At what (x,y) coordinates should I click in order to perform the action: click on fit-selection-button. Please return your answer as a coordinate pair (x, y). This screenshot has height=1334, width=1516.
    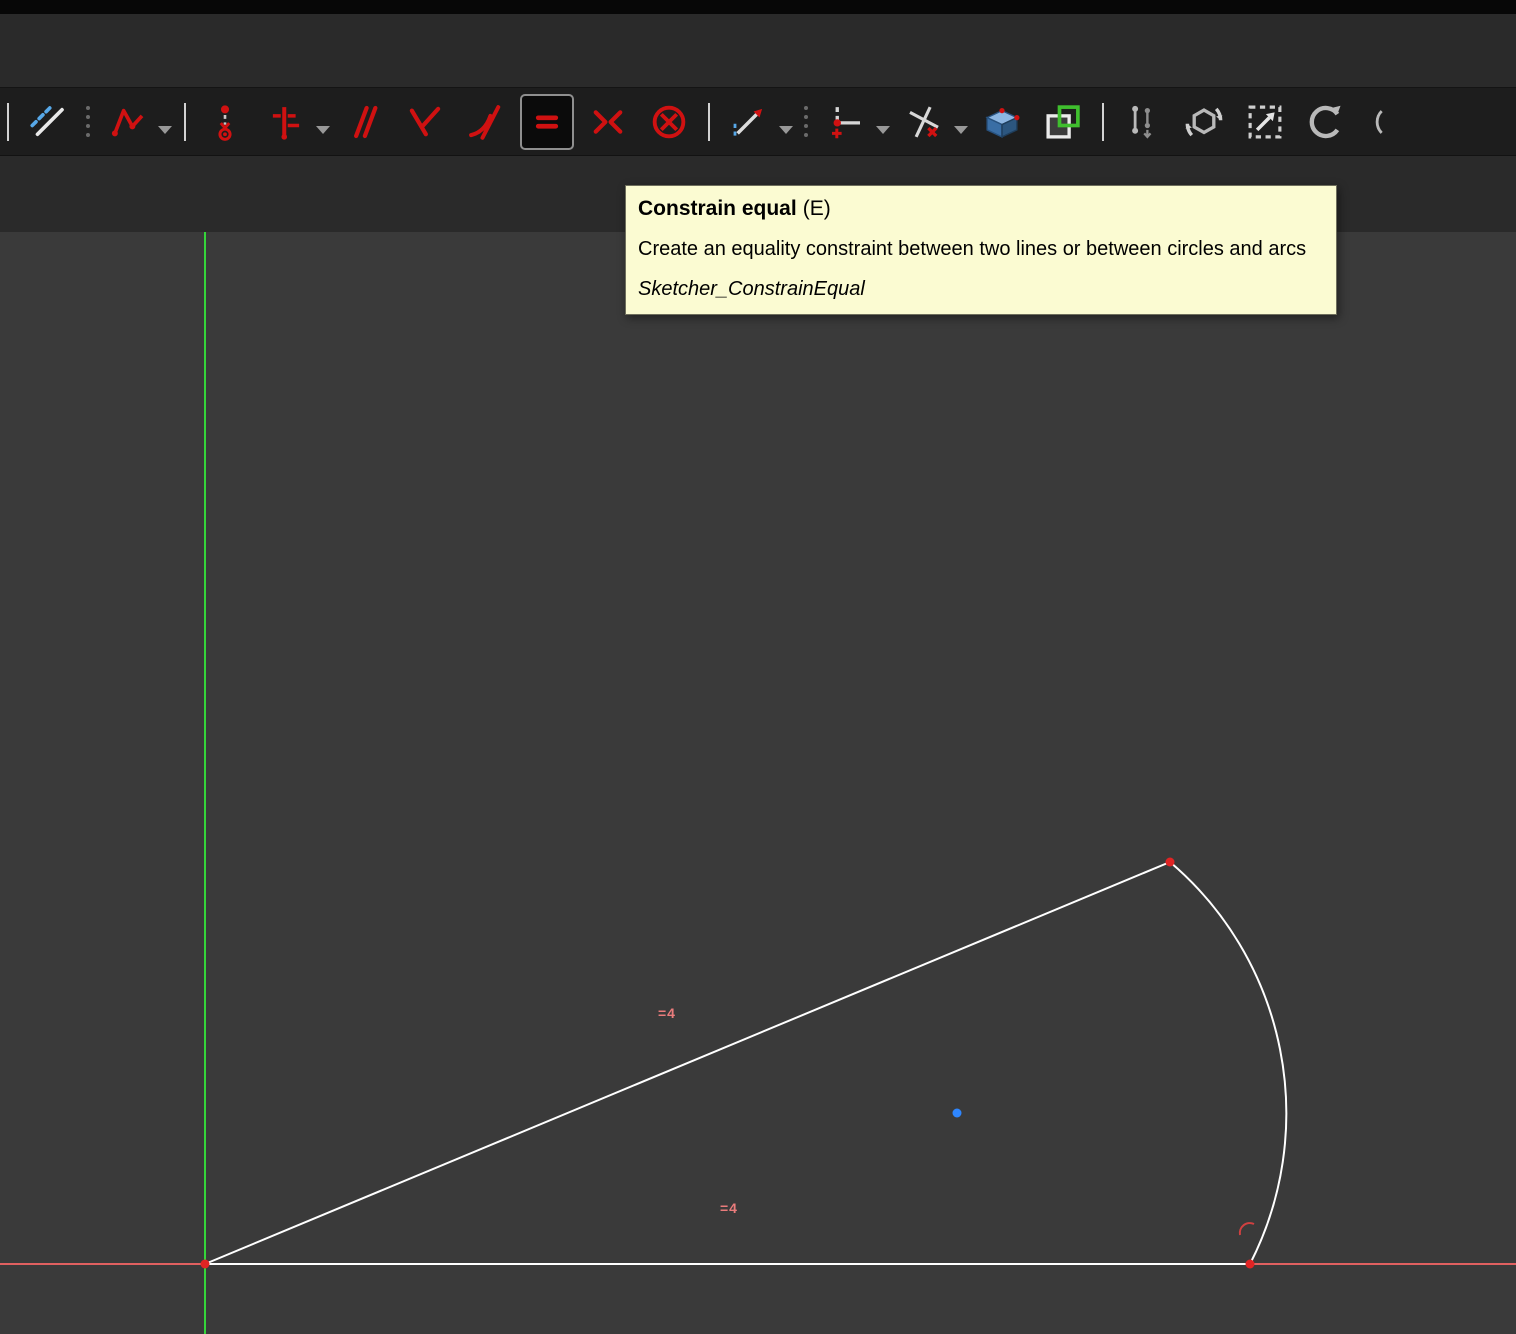
    Looking at the image, I should click on (1265, 122).